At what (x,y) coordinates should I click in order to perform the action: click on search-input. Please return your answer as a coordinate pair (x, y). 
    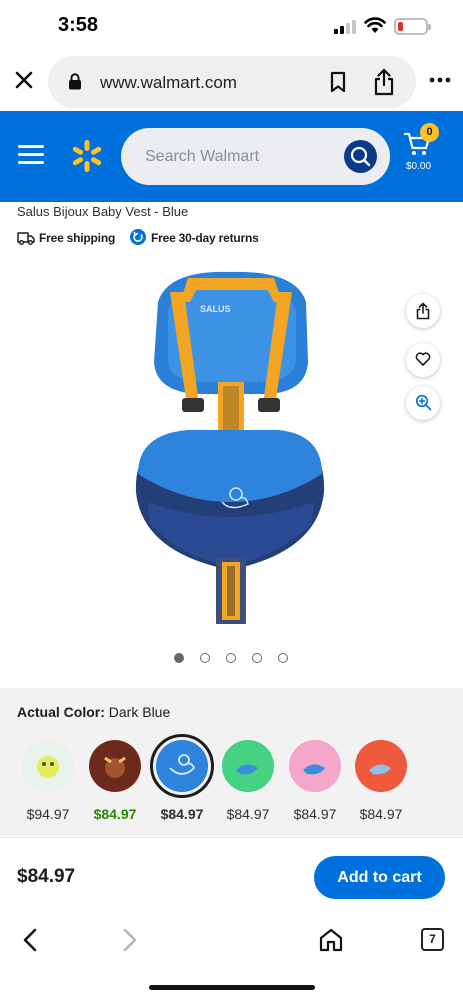
    Looking at the image, I should click on (240, 157).